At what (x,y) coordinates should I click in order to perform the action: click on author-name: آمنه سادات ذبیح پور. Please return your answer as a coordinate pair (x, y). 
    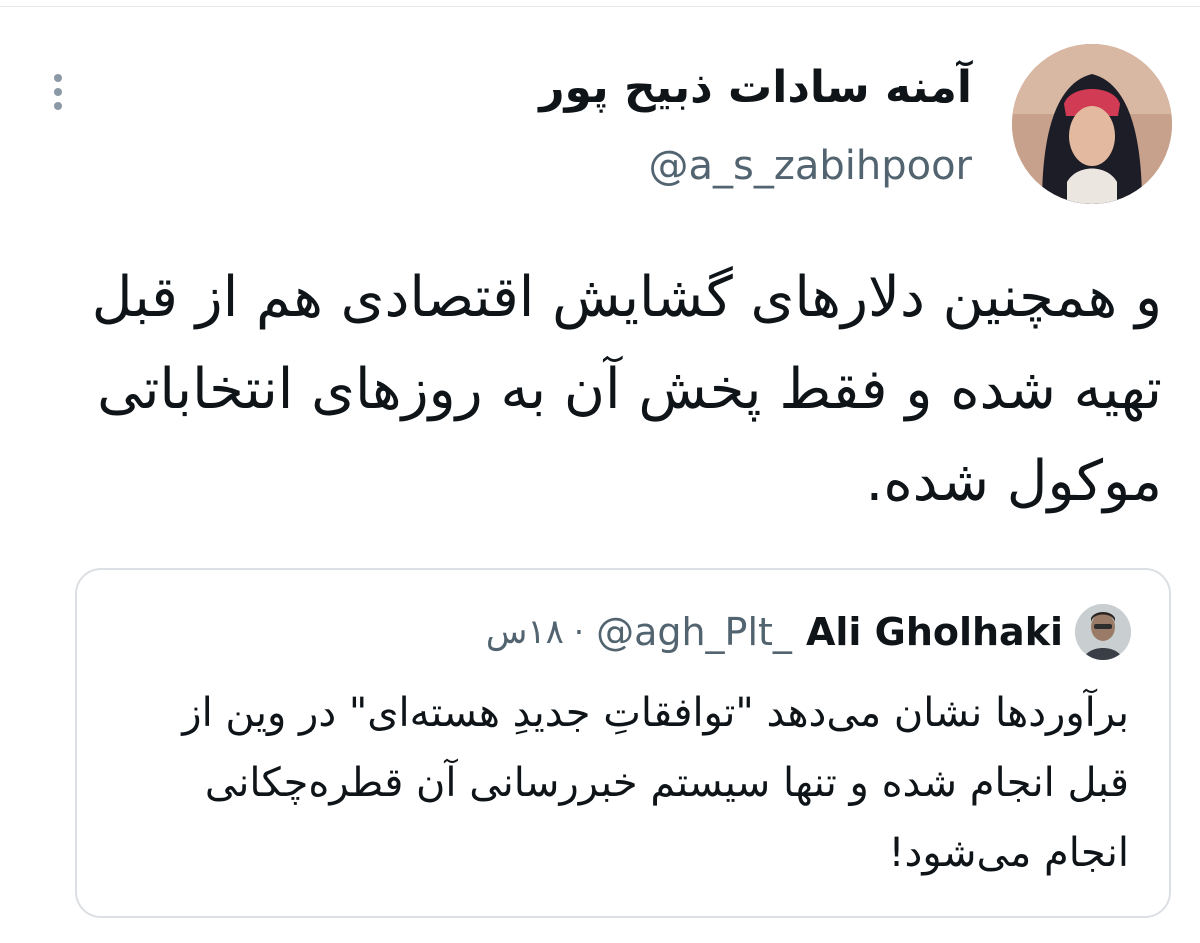
    Looking at the image, I should click on (755, 88).